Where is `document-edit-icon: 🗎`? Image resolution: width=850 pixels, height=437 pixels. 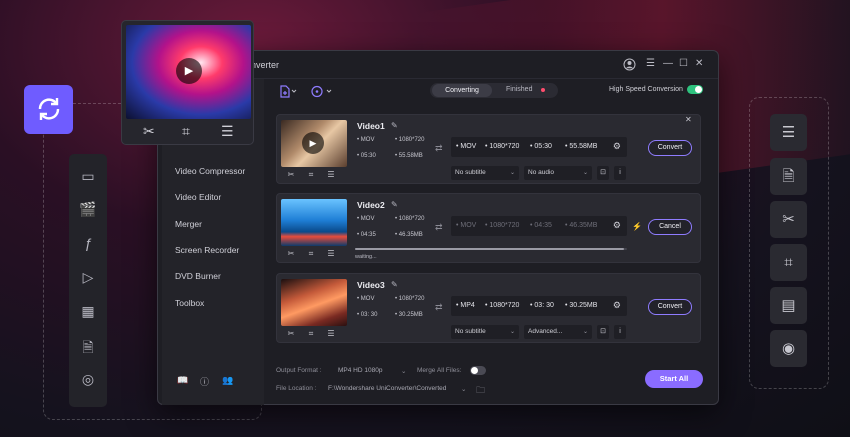
document-edit-icon: 🗎 is located at coordinates (788, 176).